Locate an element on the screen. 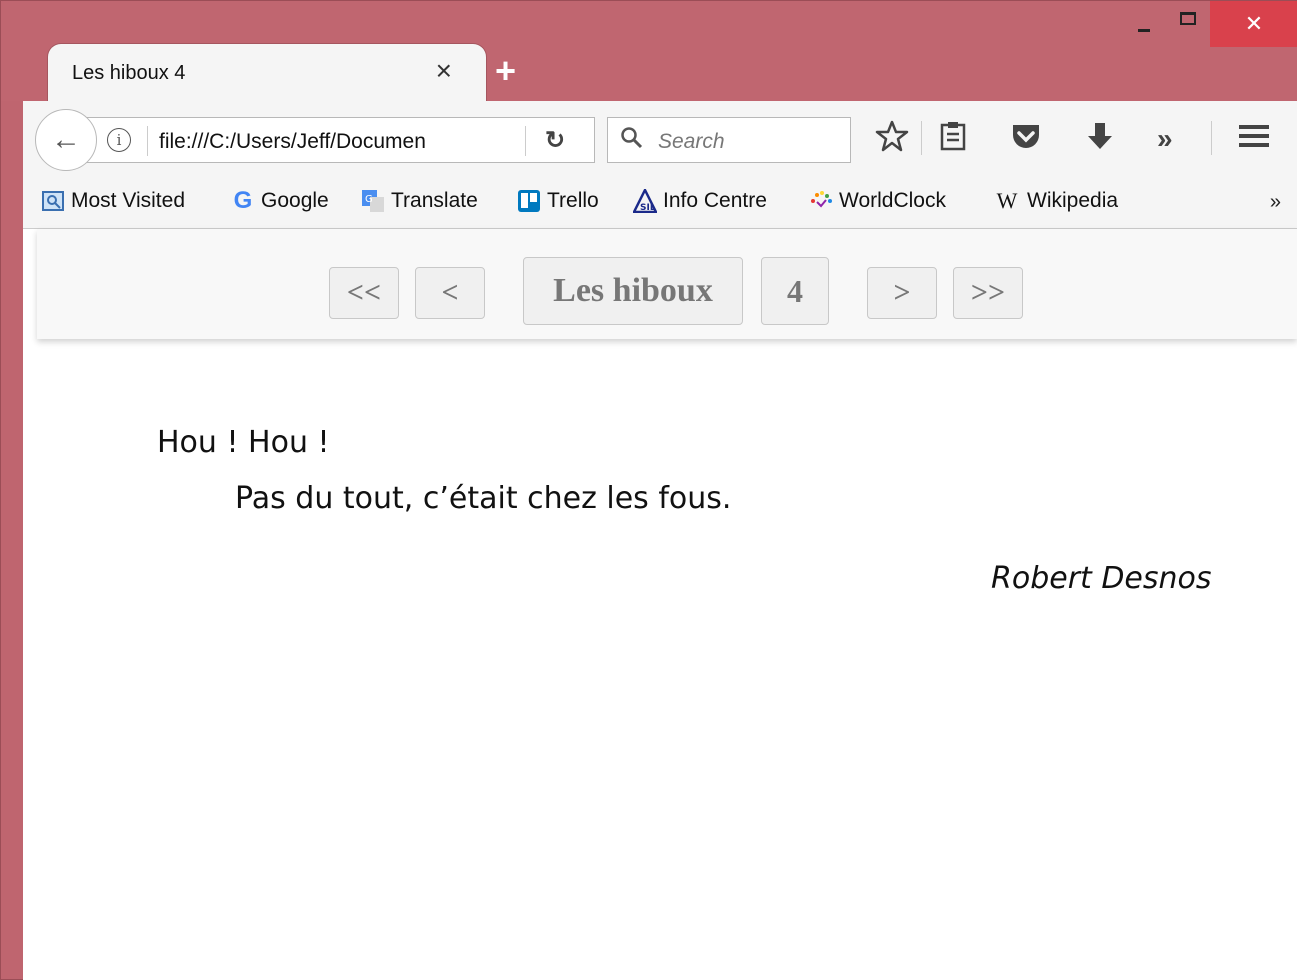 This screenshot has height=980, width=1297. maximize-icon is located at coordinates (1188, 18).